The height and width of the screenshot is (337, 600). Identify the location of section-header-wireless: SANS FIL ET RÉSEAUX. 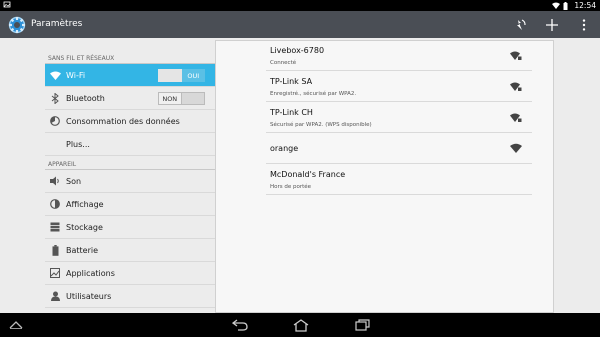
(130, 57).